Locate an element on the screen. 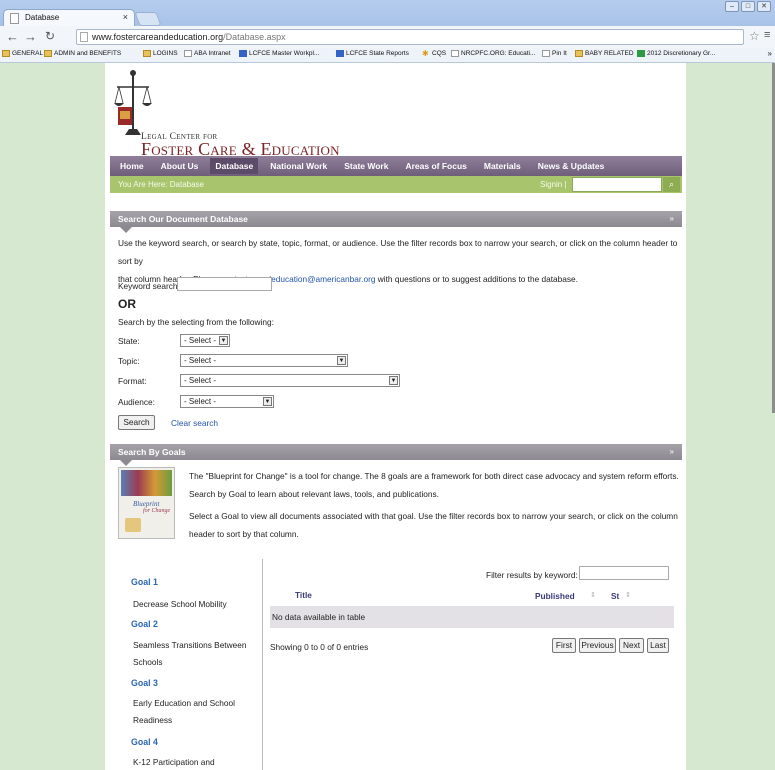  column-header-title: Title is located at coordinates (303, 595).